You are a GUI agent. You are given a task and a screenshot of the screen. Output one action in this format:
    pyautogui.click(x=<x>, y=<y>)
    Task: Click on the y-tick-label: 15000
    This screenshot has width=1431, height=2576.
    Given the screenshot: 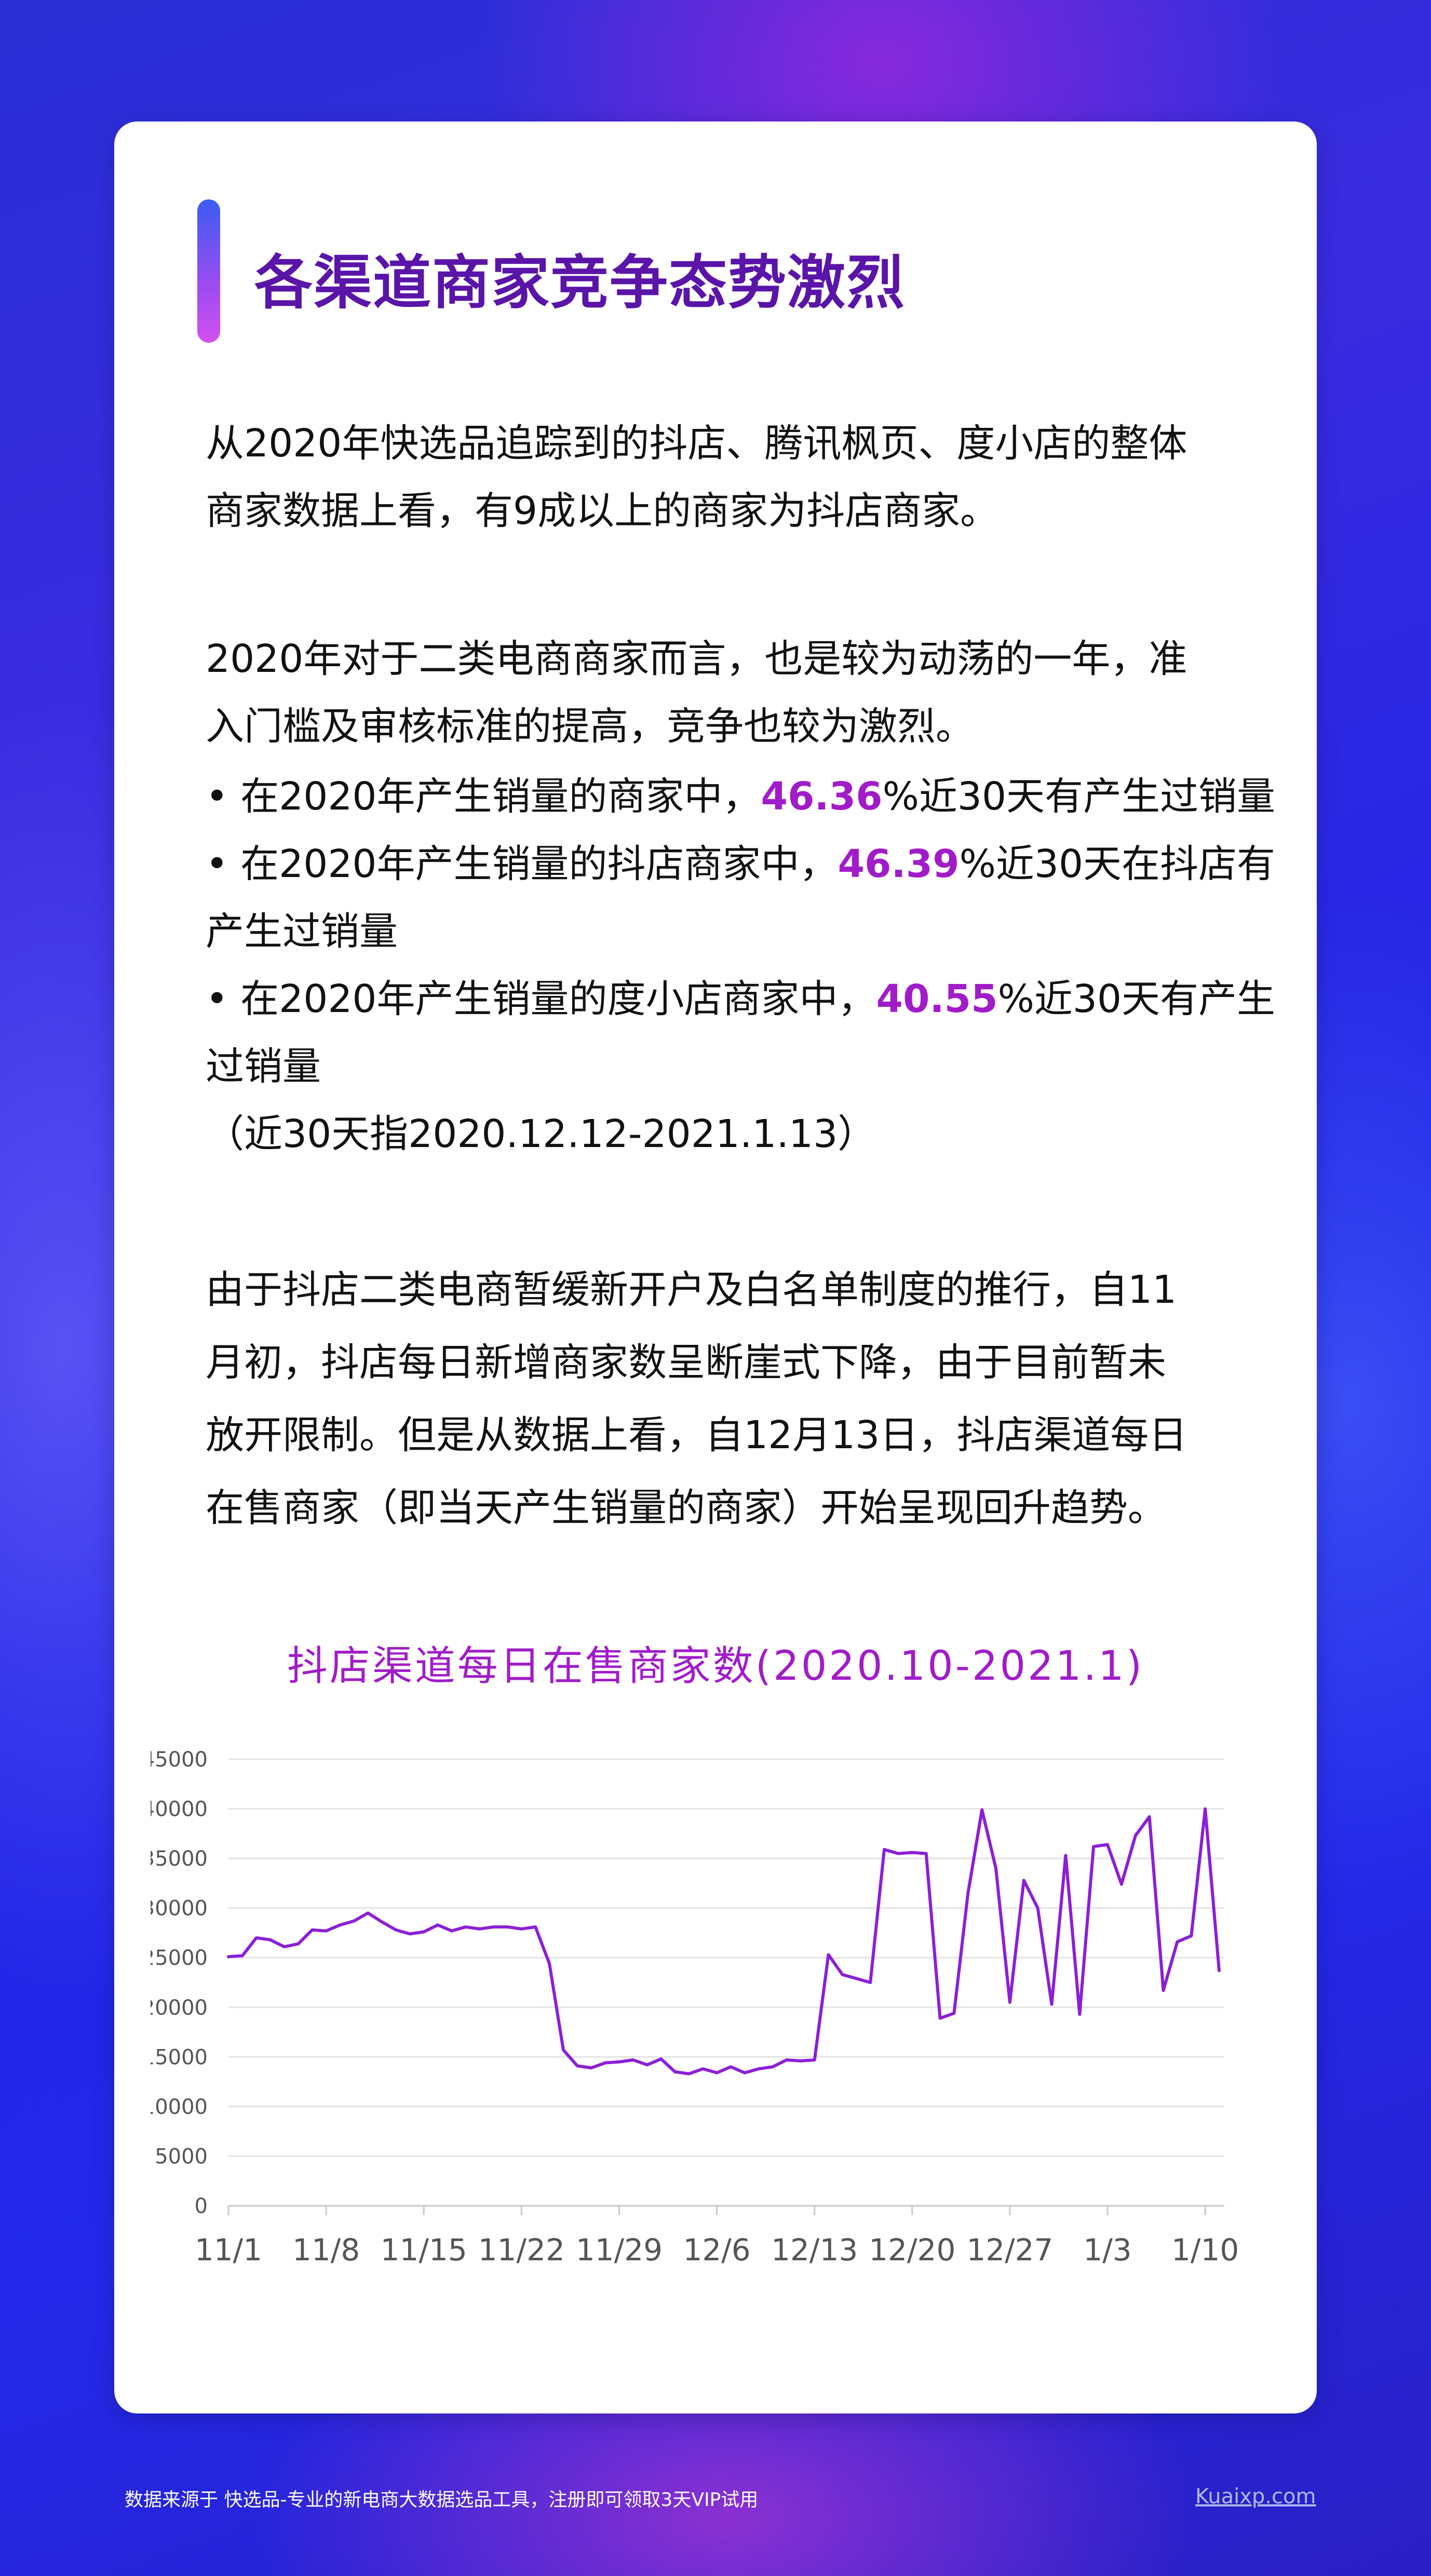 What is the action you would take?
    pyautogui.click(x=179, y=2057)
    